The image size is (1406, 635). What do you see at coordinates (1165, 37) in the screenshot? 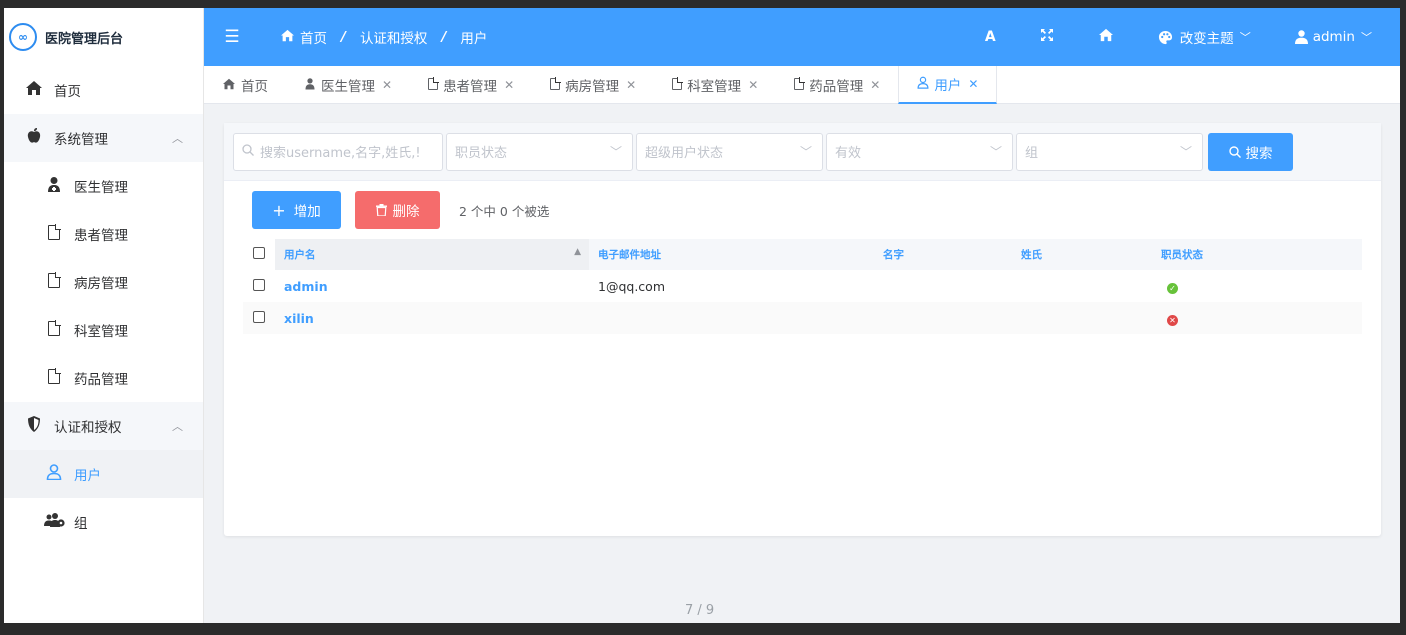
I see `palette-icon` at bounding box center [1165, 37].